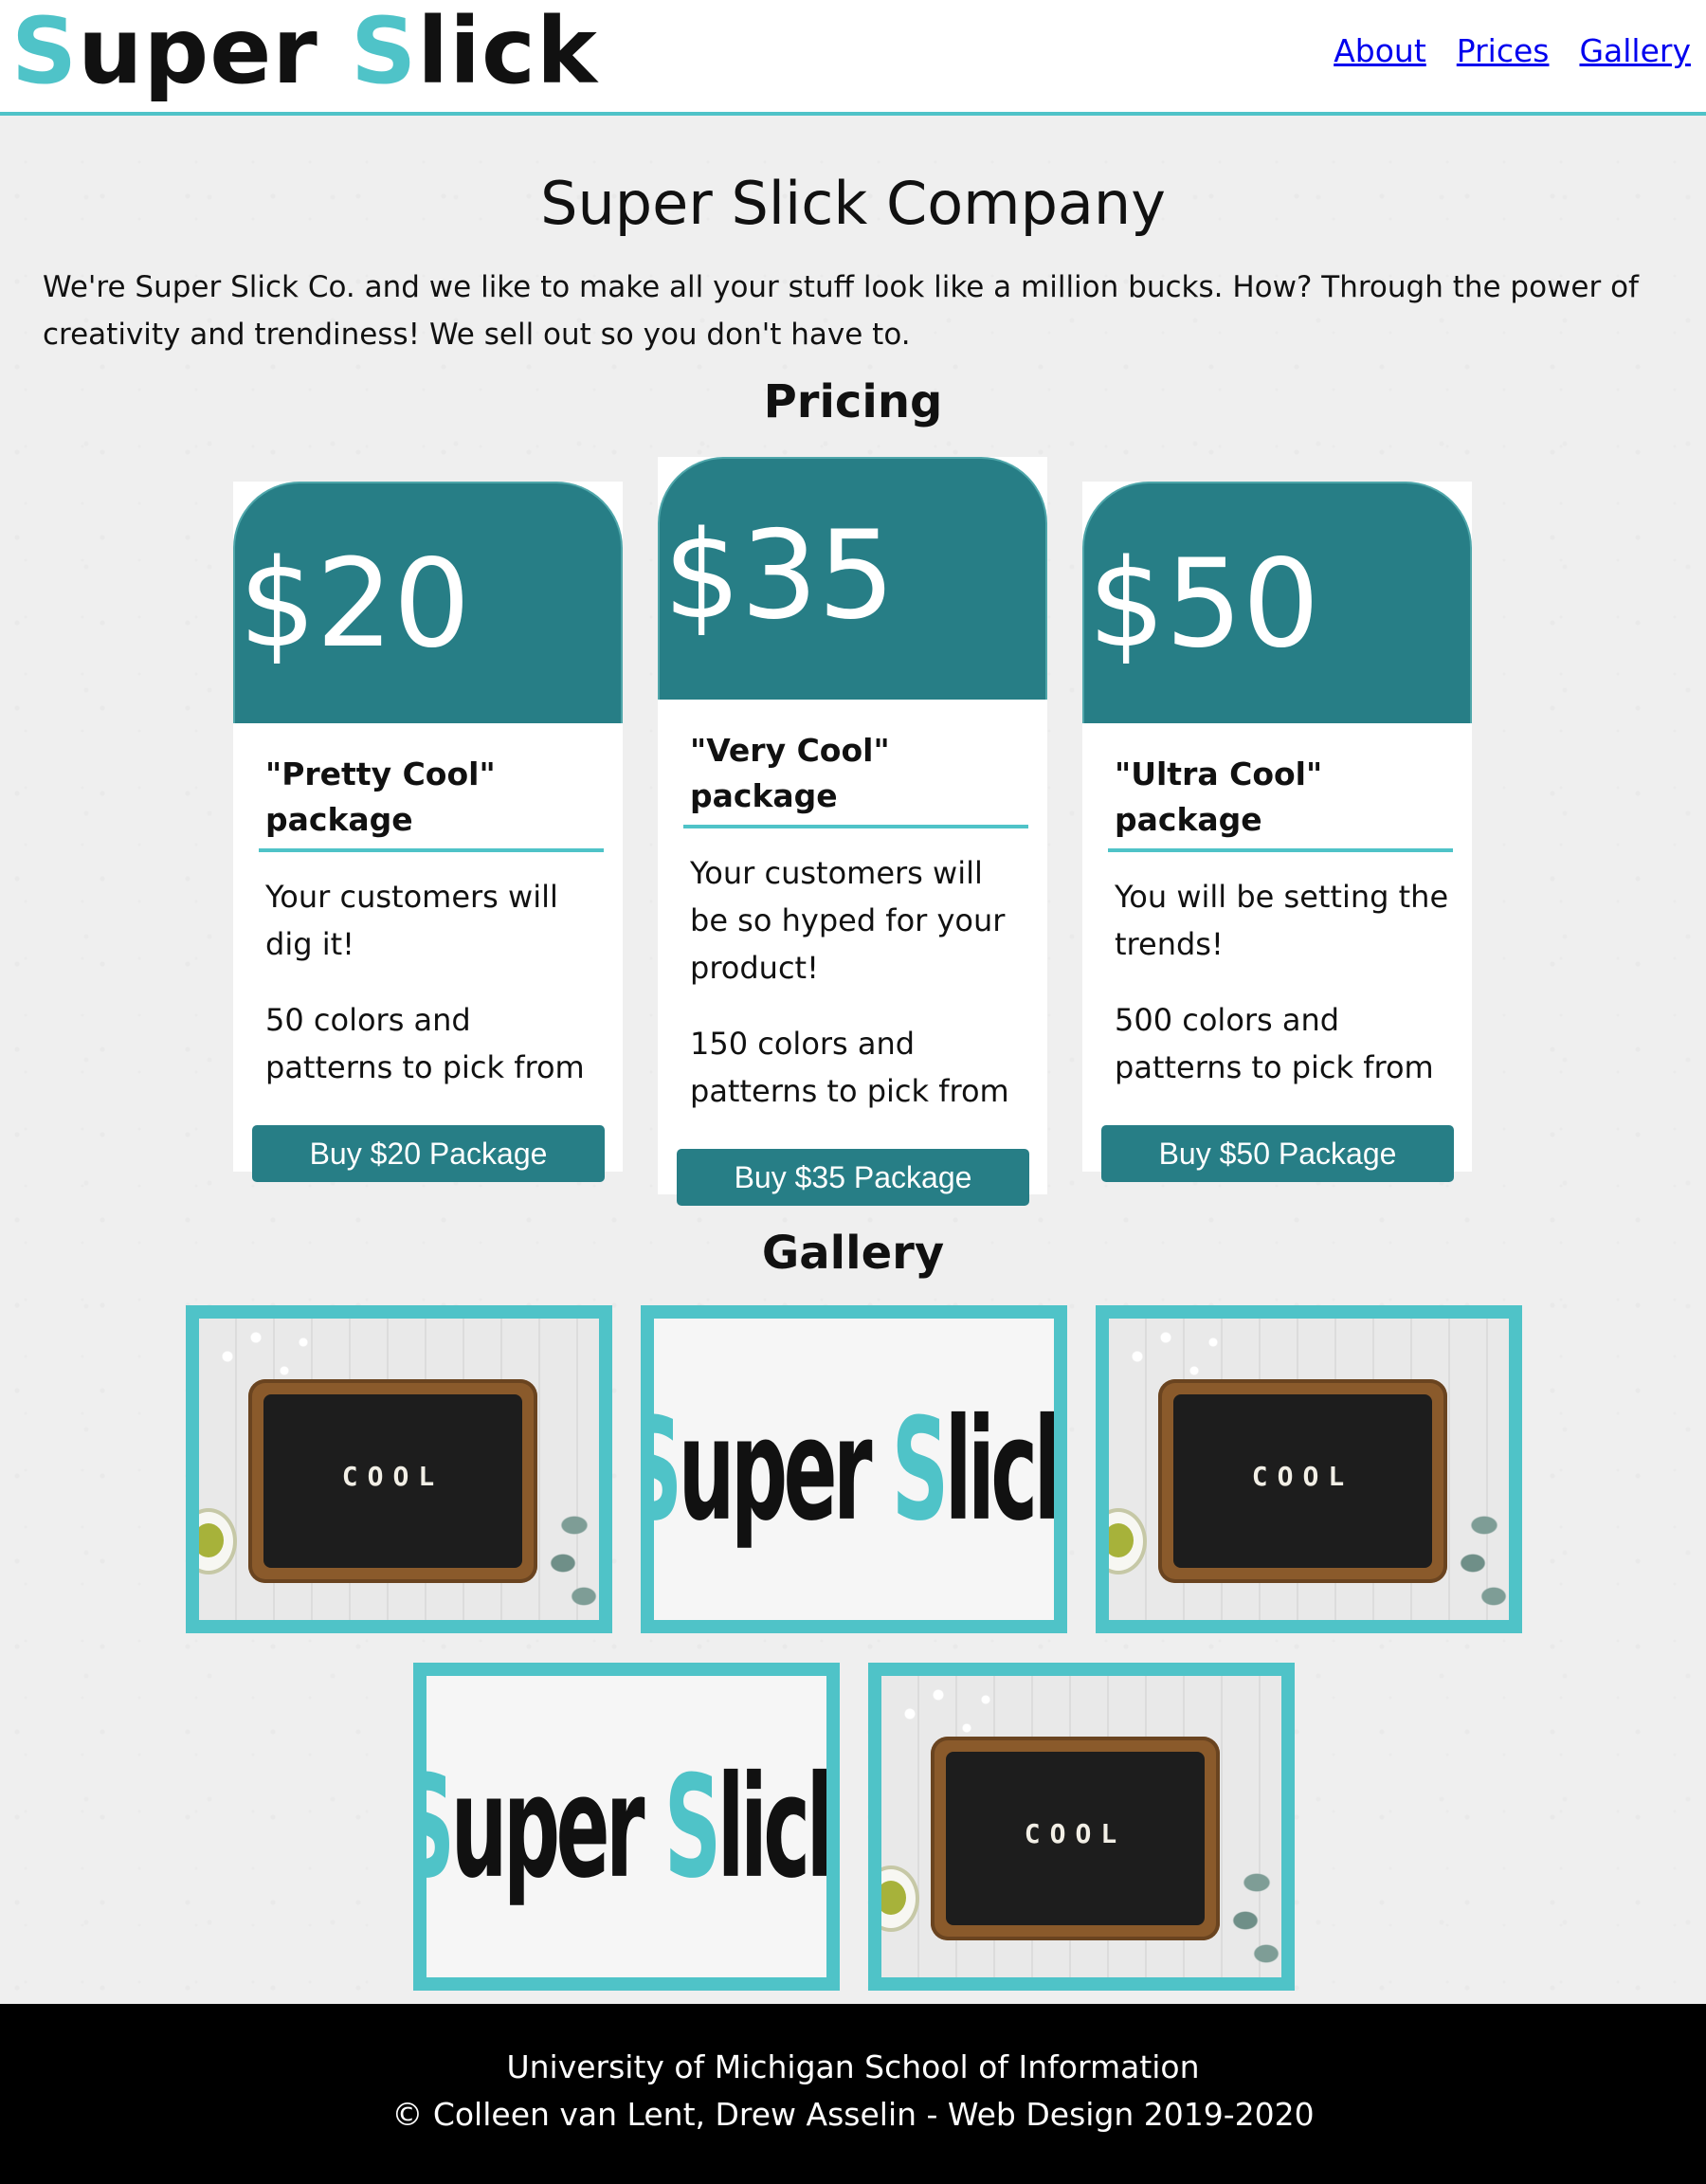  What do you see at coordinates (384, 52) in the screenshot?
I see `logo-letter-s2: S` at bounding box center [384, 52].